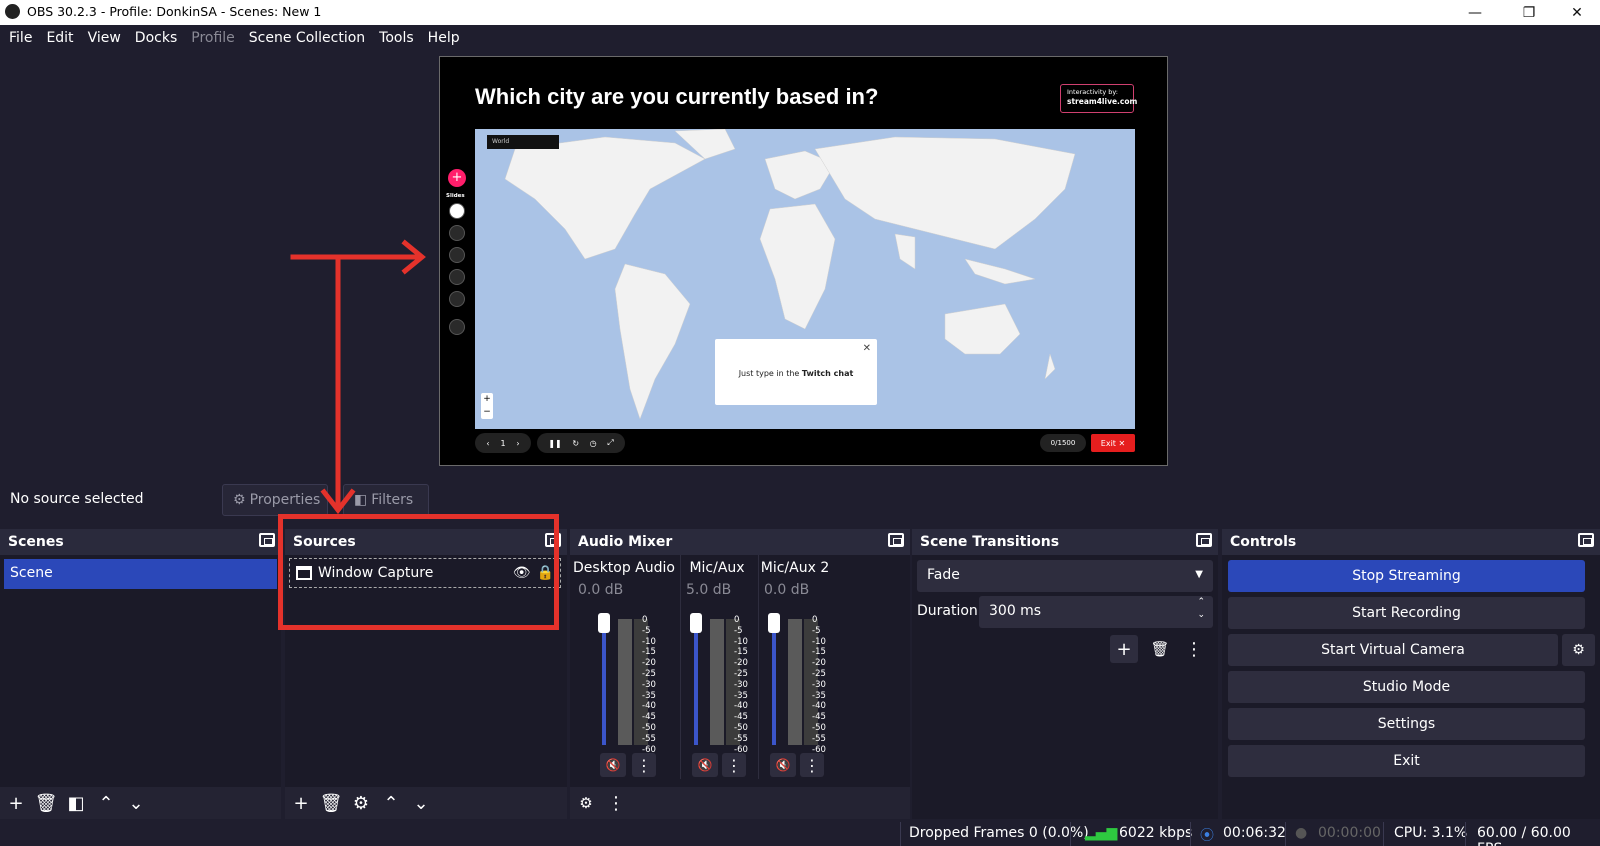 The image size is (1600, 846). What do you see at coordinates (1096, 612) in the screenshot?
I see `duration-spinbox: 300 ms ⌃ ⌄` at bounding box center [1096, 612].